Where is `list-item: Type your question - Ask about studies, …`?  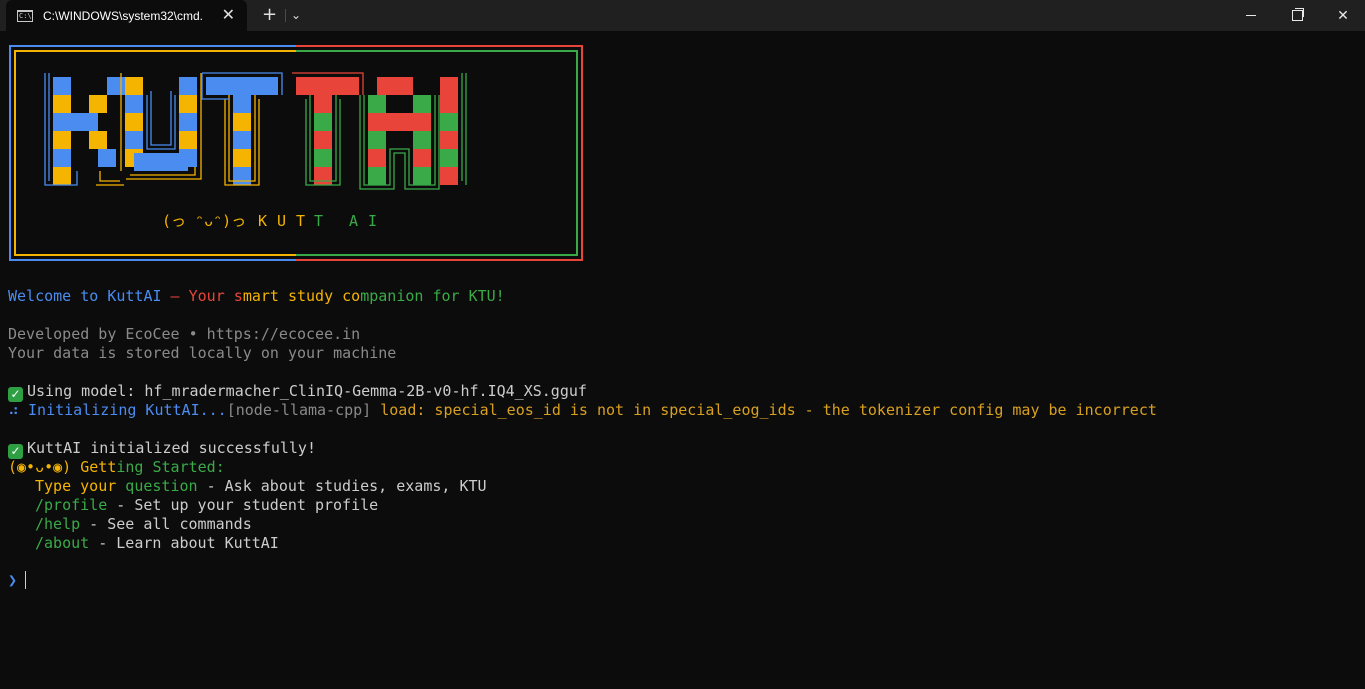
list-item: Type your question - Ask about studies, … is located at coordinates (261, 486).